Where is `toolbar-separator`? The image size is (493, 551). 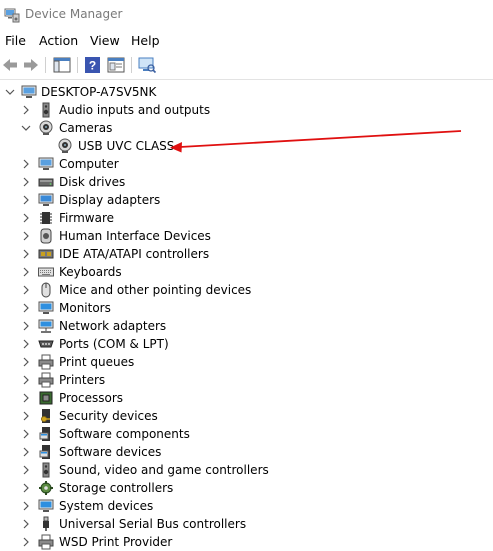 toolbar-separator is located at coordinates (131, 65).